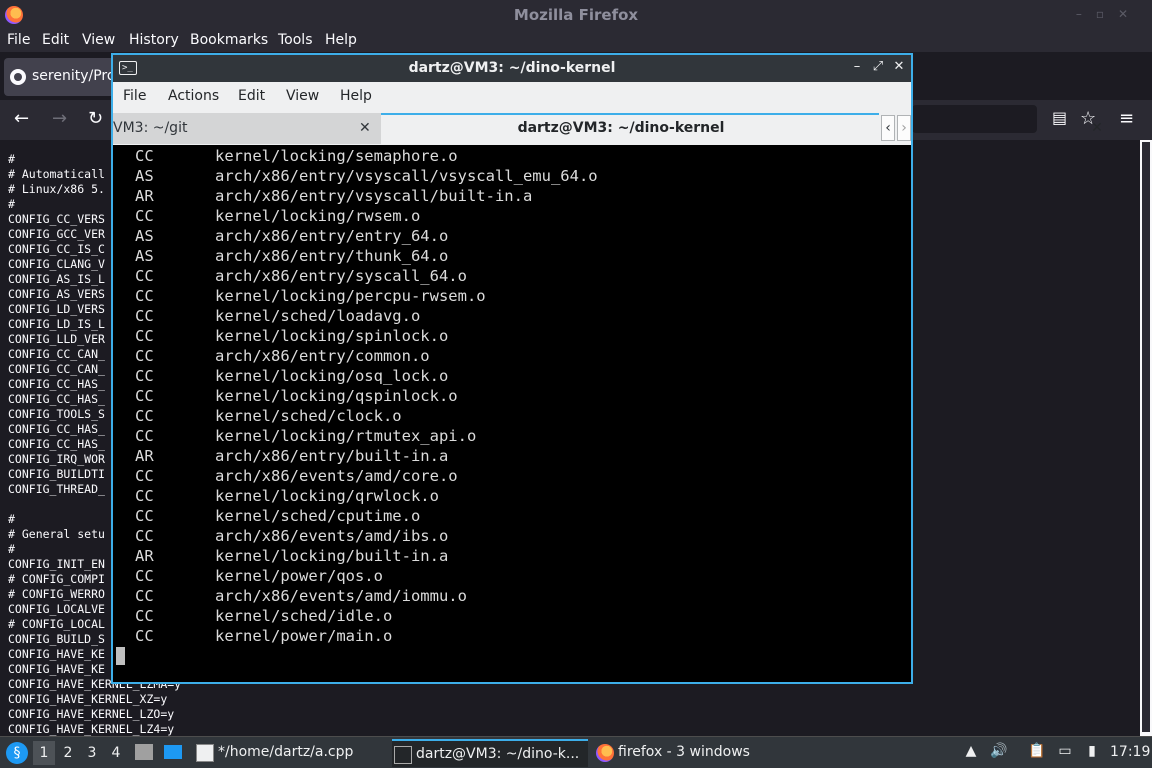  Describe the element at coordinates (365, 128) in the screenshot. I see `tab-git-close-icon: ✕` at that location.